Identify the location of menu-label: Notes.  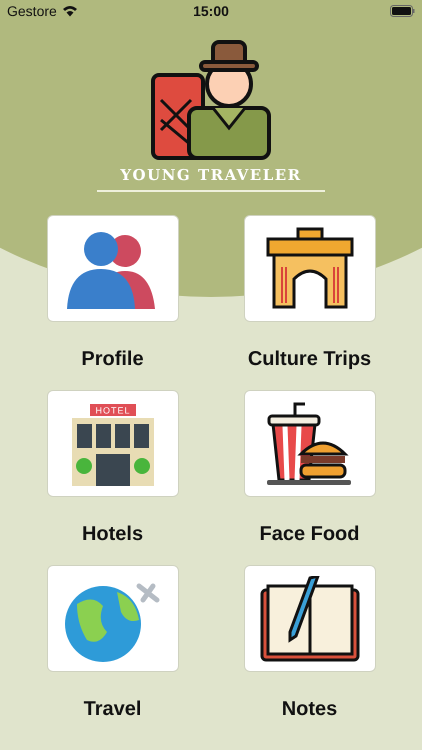
(310, 710).